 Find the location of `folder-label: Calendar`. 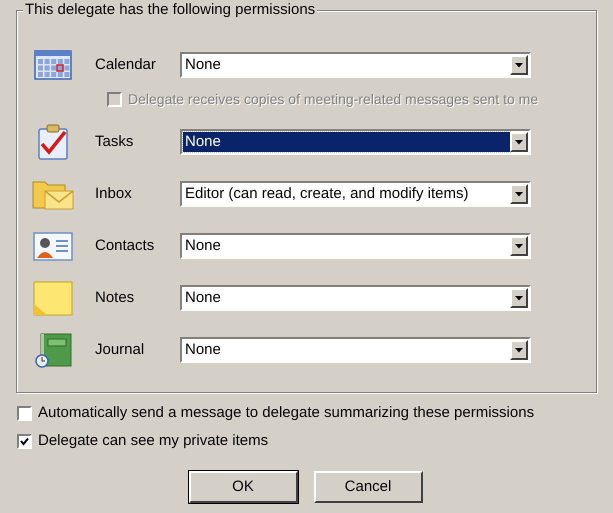

folder-label: Calendar is located at coordinates (126, 64).